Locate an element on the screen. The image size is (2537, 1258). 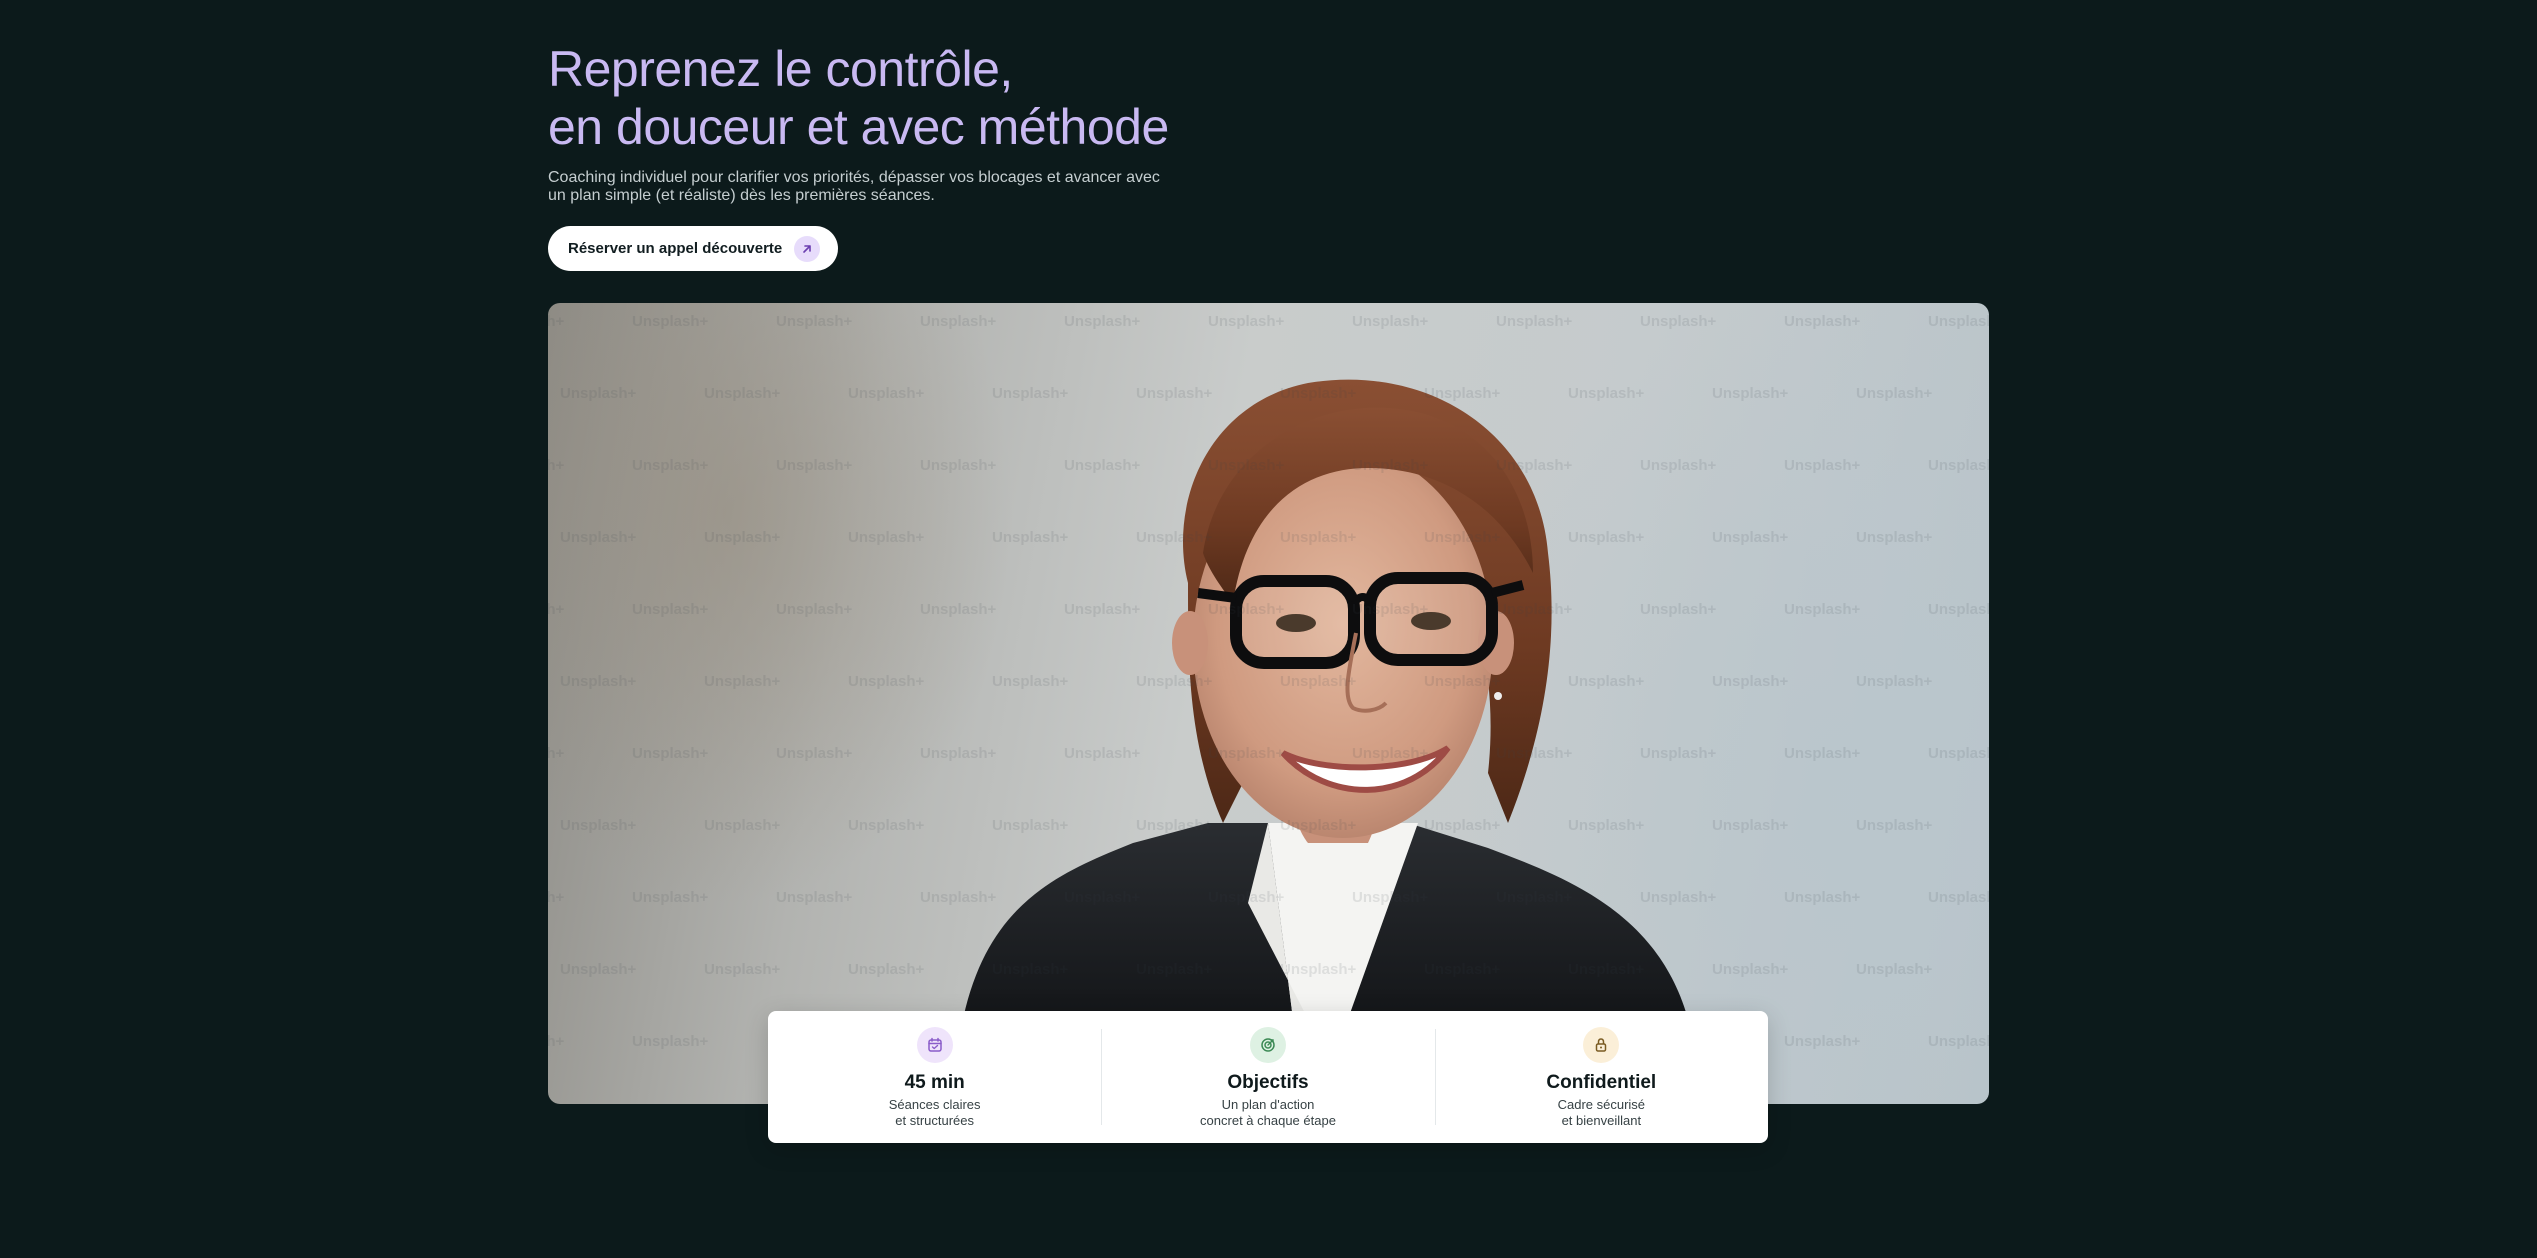
calendar-icon is located at coordinates (934, 1045).